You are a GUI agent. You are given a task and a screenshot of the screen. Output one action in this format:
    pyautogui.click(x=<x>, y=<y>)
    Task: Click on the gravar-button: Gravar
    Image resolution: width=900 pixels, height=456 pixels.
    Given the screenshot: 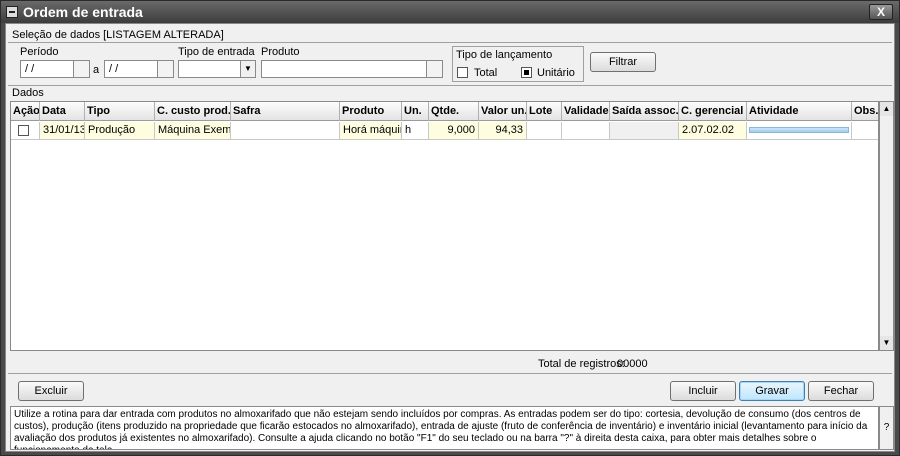 What is the action you would take?
    pyautogui.click(x=772, y=391)
    